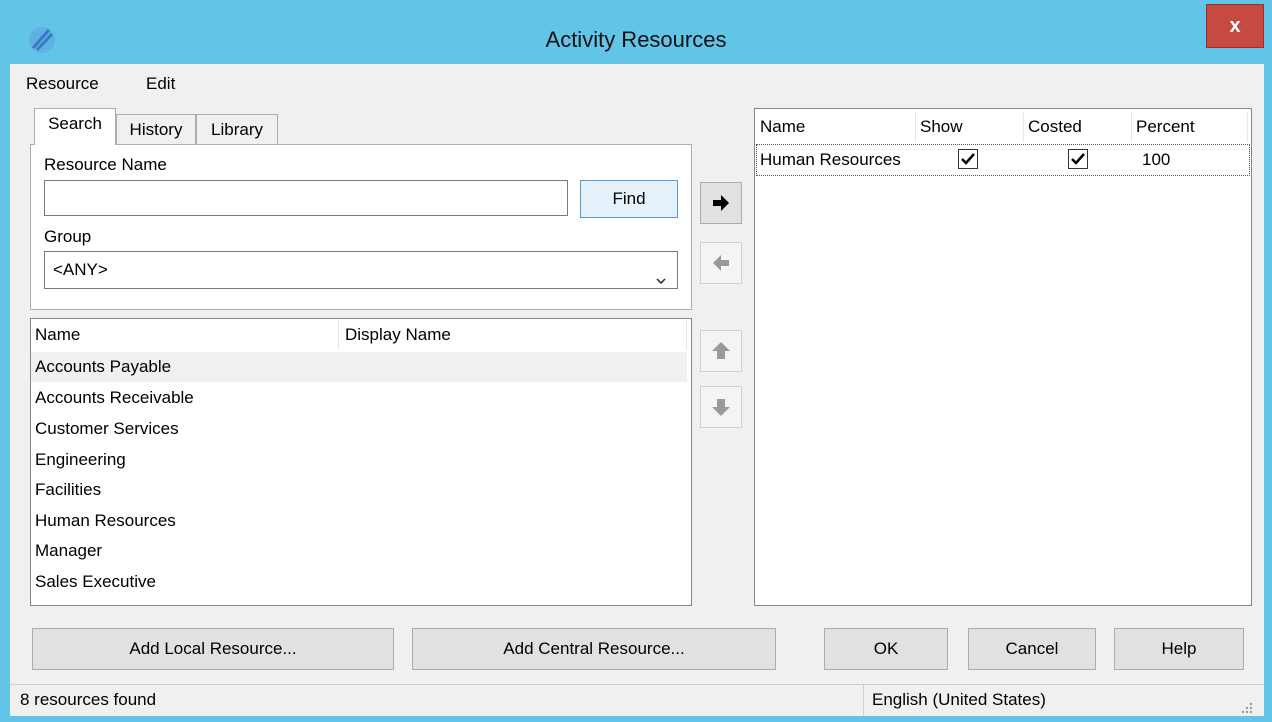 This screenshot has width=1272, height=722. Describe the element at coordinates (75, 126) in the screenshot. I see `tab-search: Search` at that location.